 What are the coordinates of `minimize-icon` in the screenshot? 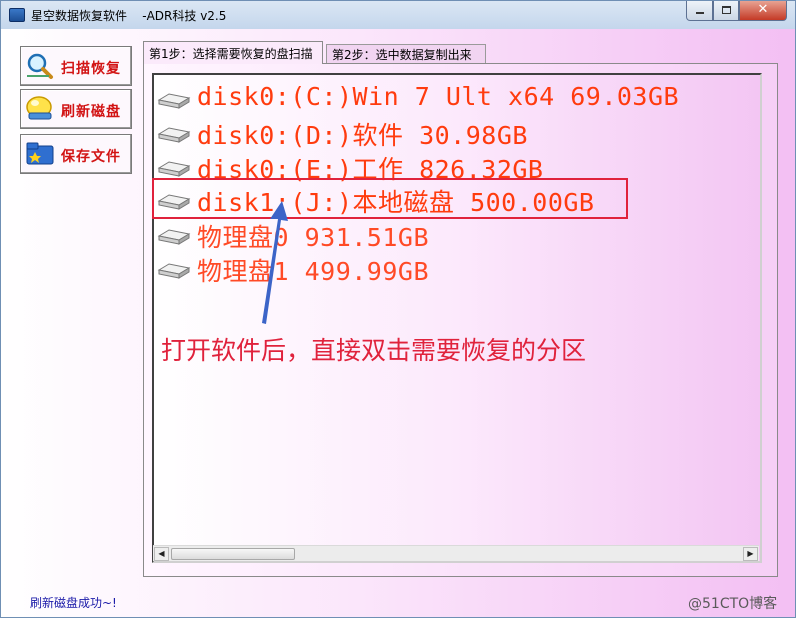 It's located at (699, 13).